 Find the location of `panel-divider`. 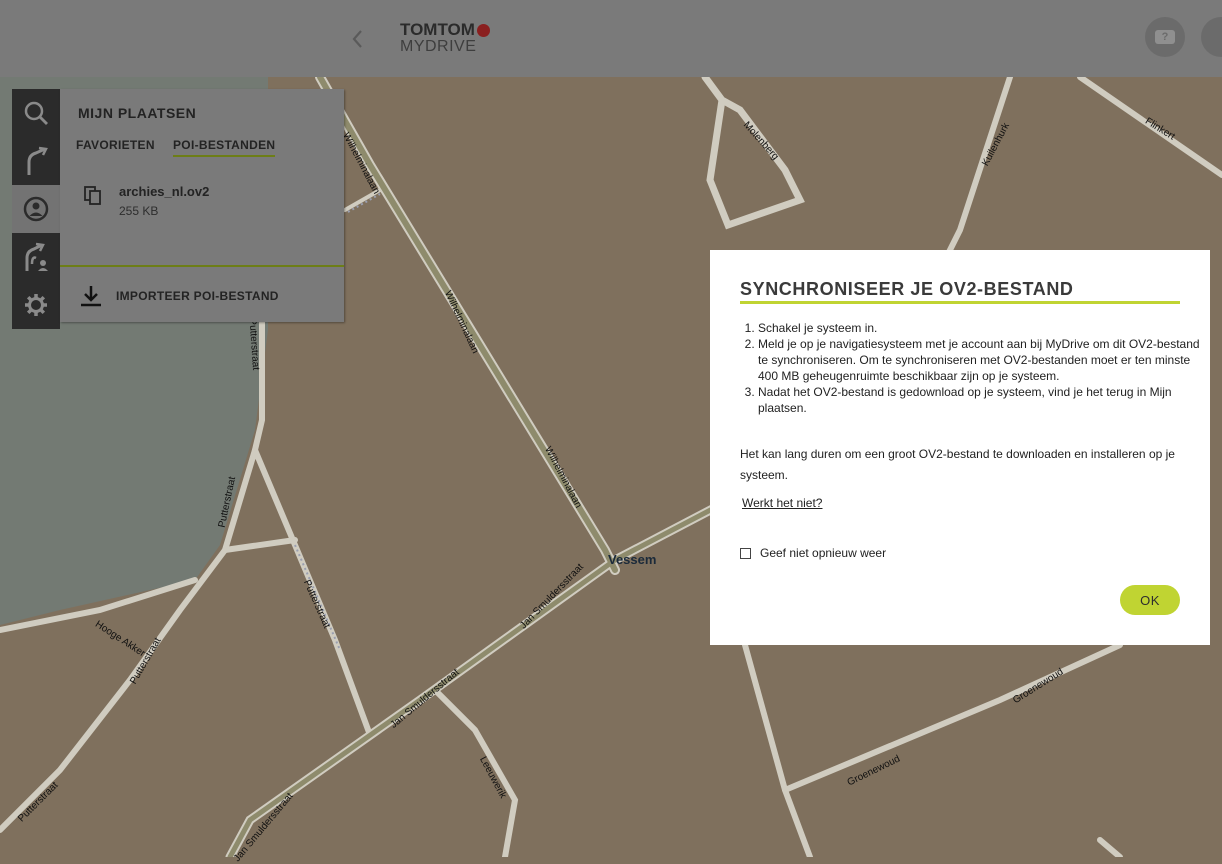

panel-divider is located at coordinates (202, 266).